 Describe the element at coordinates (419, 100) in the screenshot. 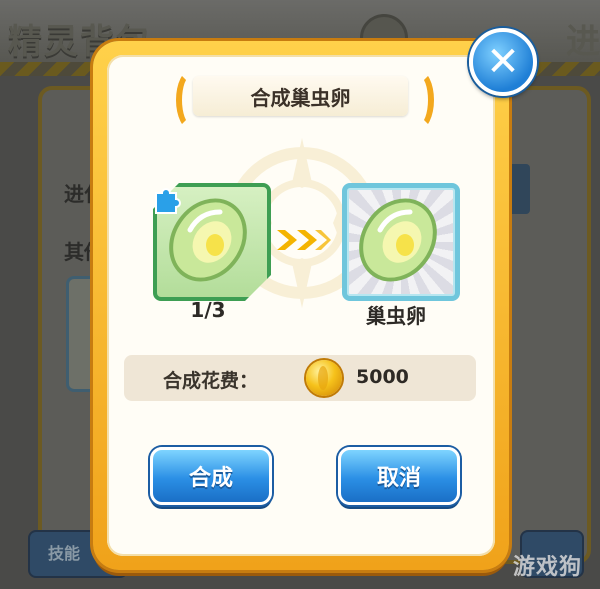

I see `title-right-bracket-icon` at that location.